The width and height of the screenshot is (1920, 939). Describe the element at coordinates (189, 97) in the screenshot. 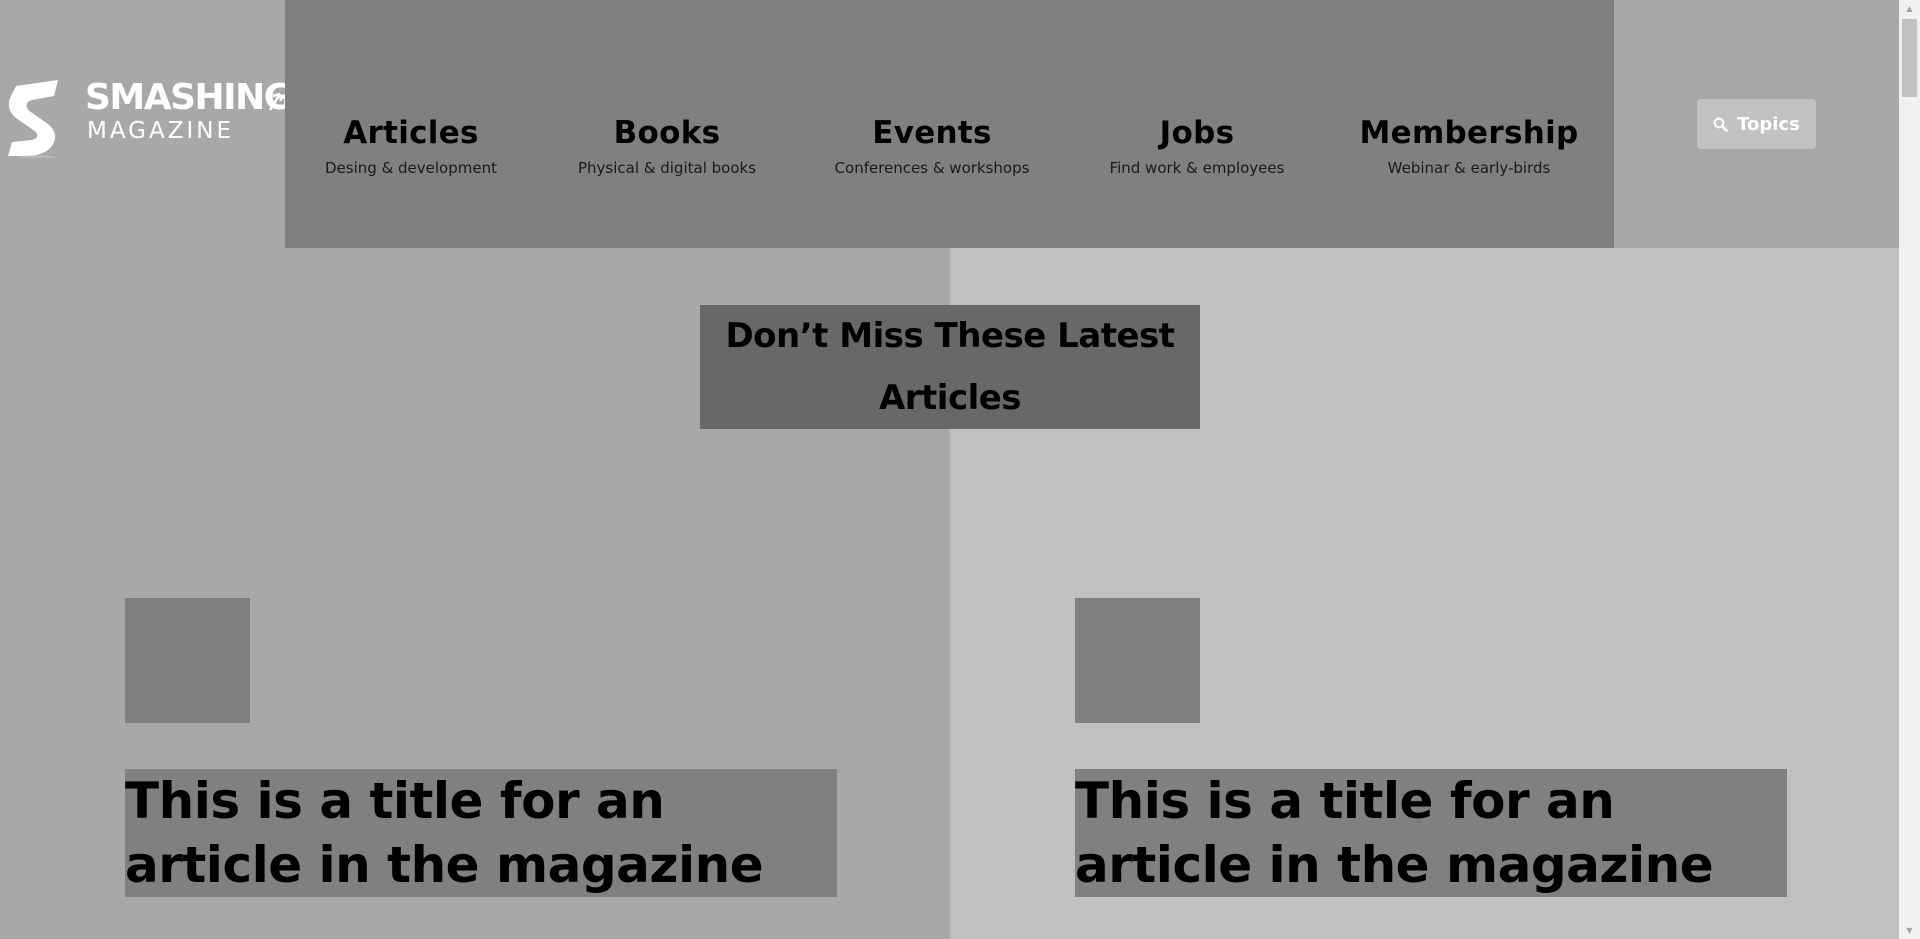

I see `logo-title: SMASHING` at that location.